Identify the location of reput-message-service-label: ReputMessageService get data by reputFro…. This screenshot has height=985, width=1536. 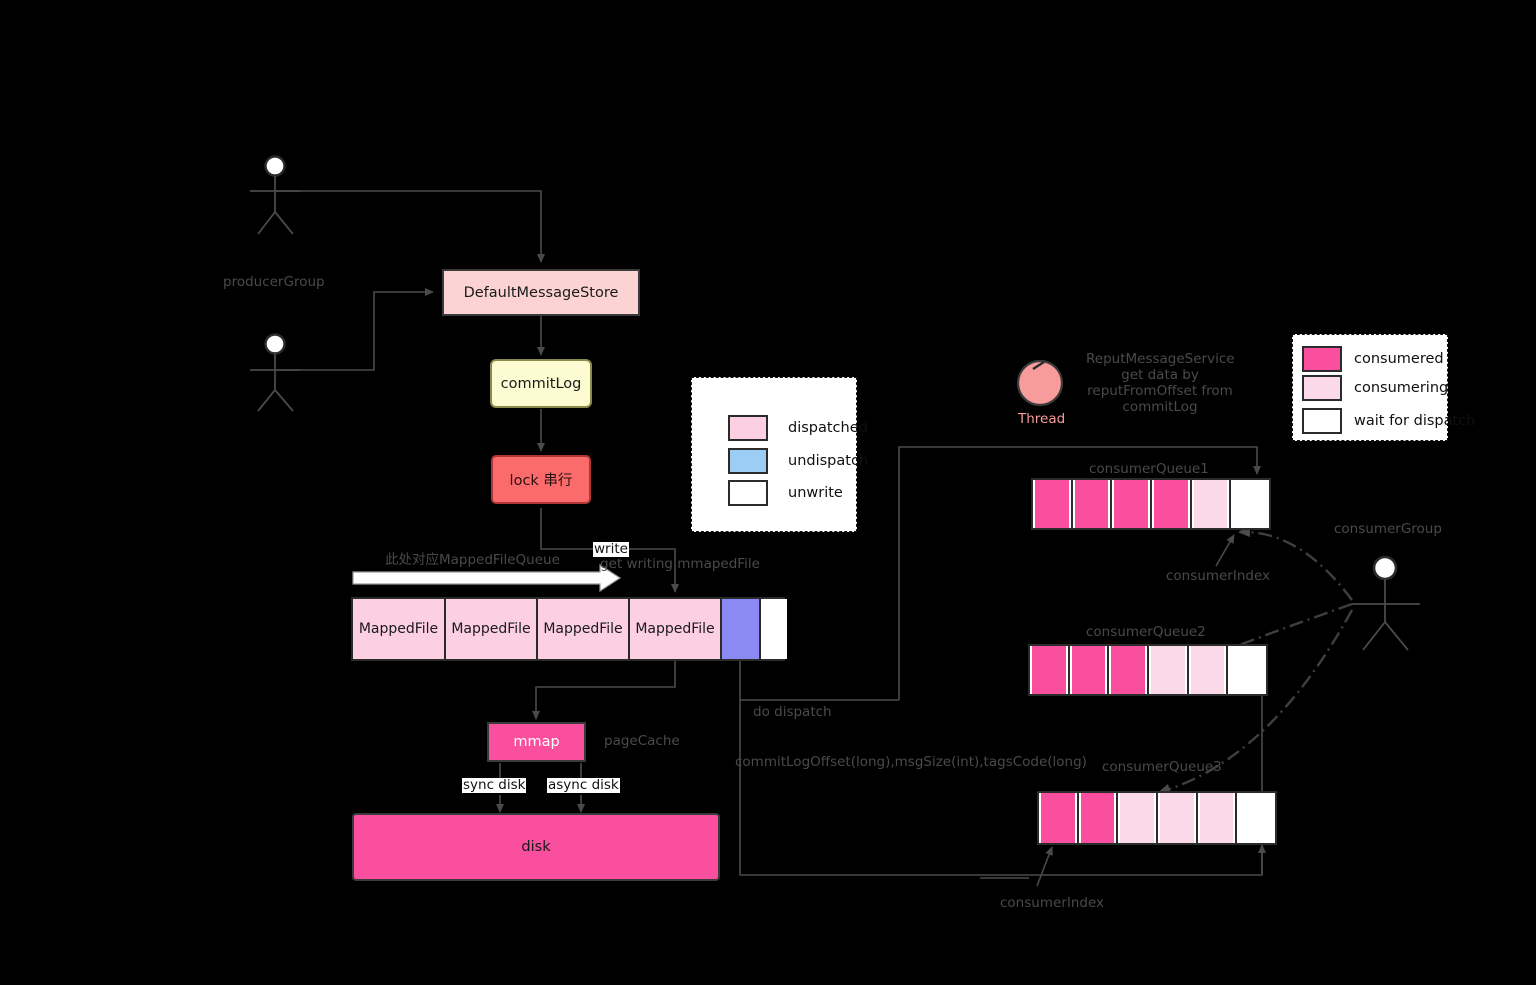
(1160, 383).